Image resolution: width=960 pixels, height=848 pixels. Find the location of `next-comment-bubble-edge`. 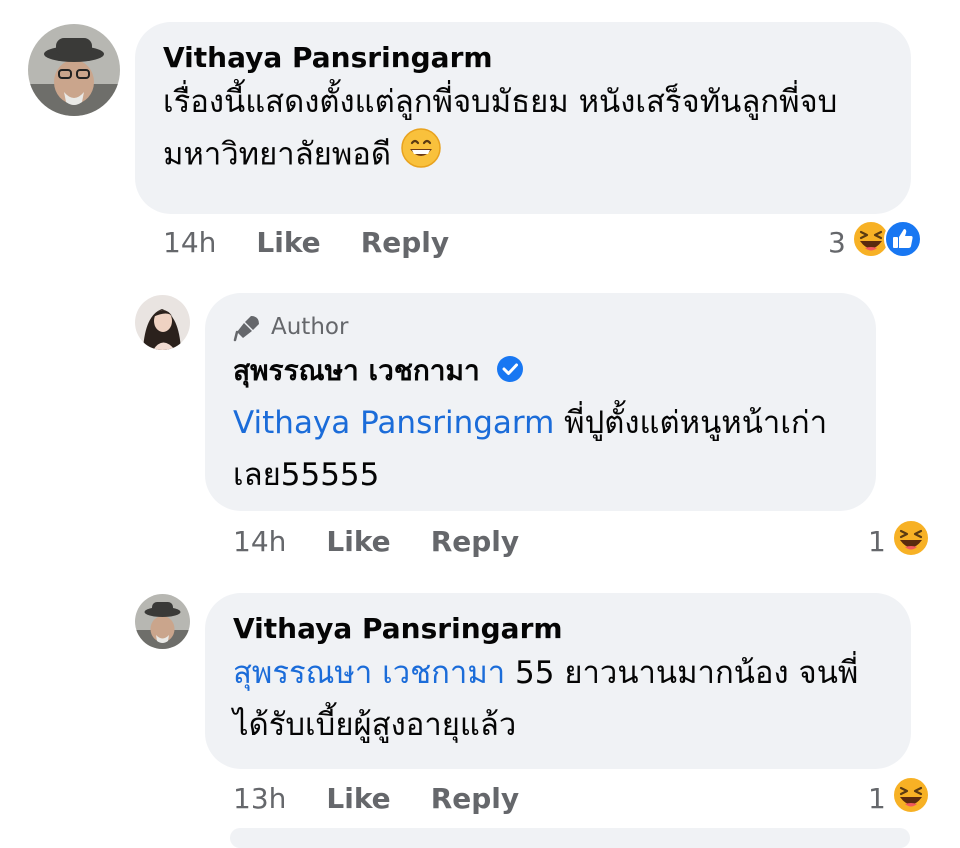

next-comment-bubble-edge is located at coordinates (570, 838).